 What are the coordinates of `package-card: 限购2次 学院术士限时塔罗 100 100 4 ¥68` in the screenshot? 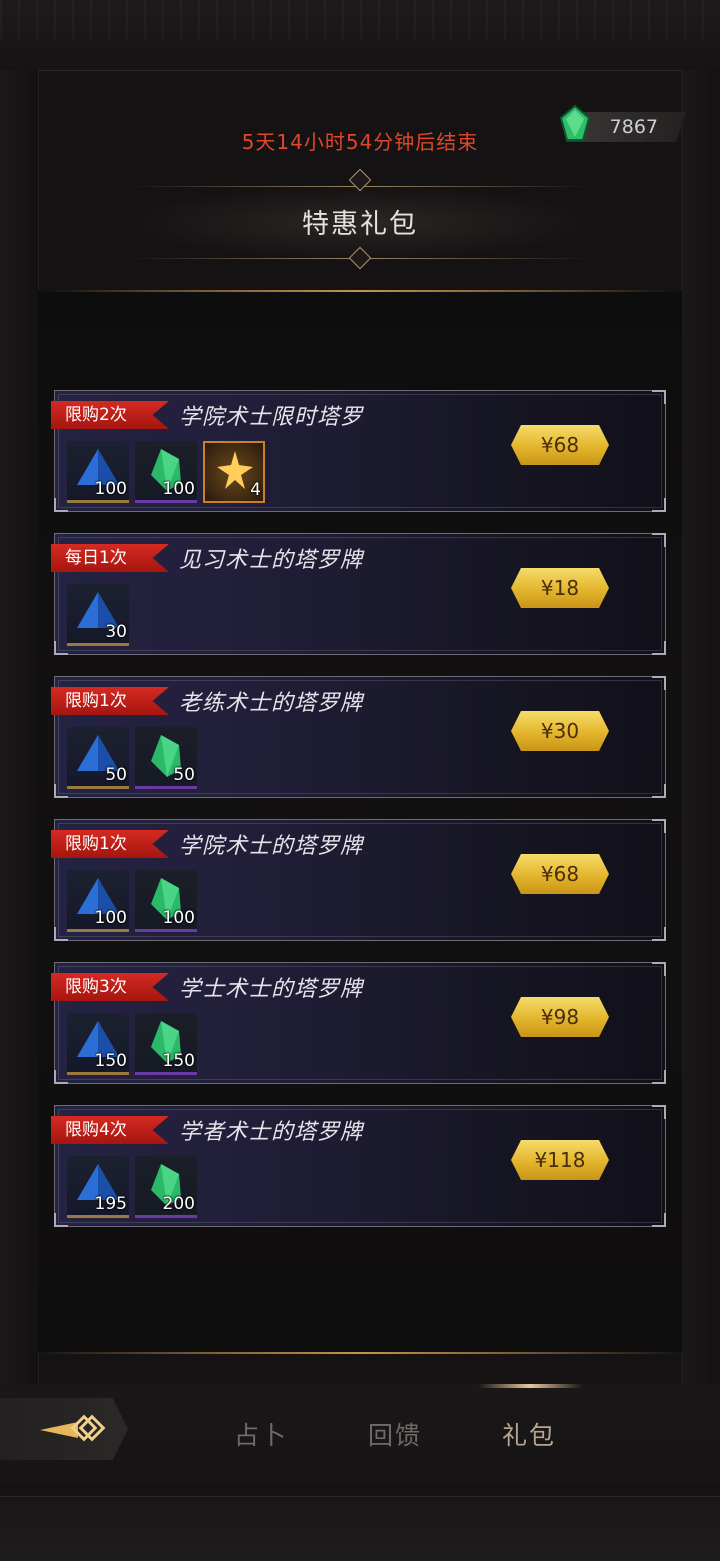 It's located at (358, 451).